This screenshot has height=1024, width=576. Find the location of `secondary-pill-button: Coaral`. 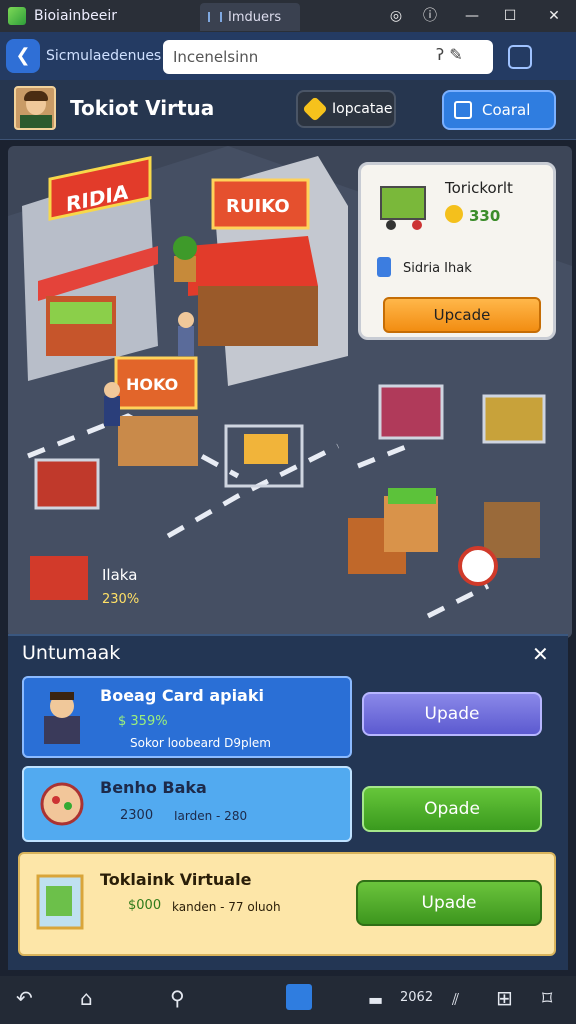

secondary-pill-button: Coaral is located at coordinates (499, 110).